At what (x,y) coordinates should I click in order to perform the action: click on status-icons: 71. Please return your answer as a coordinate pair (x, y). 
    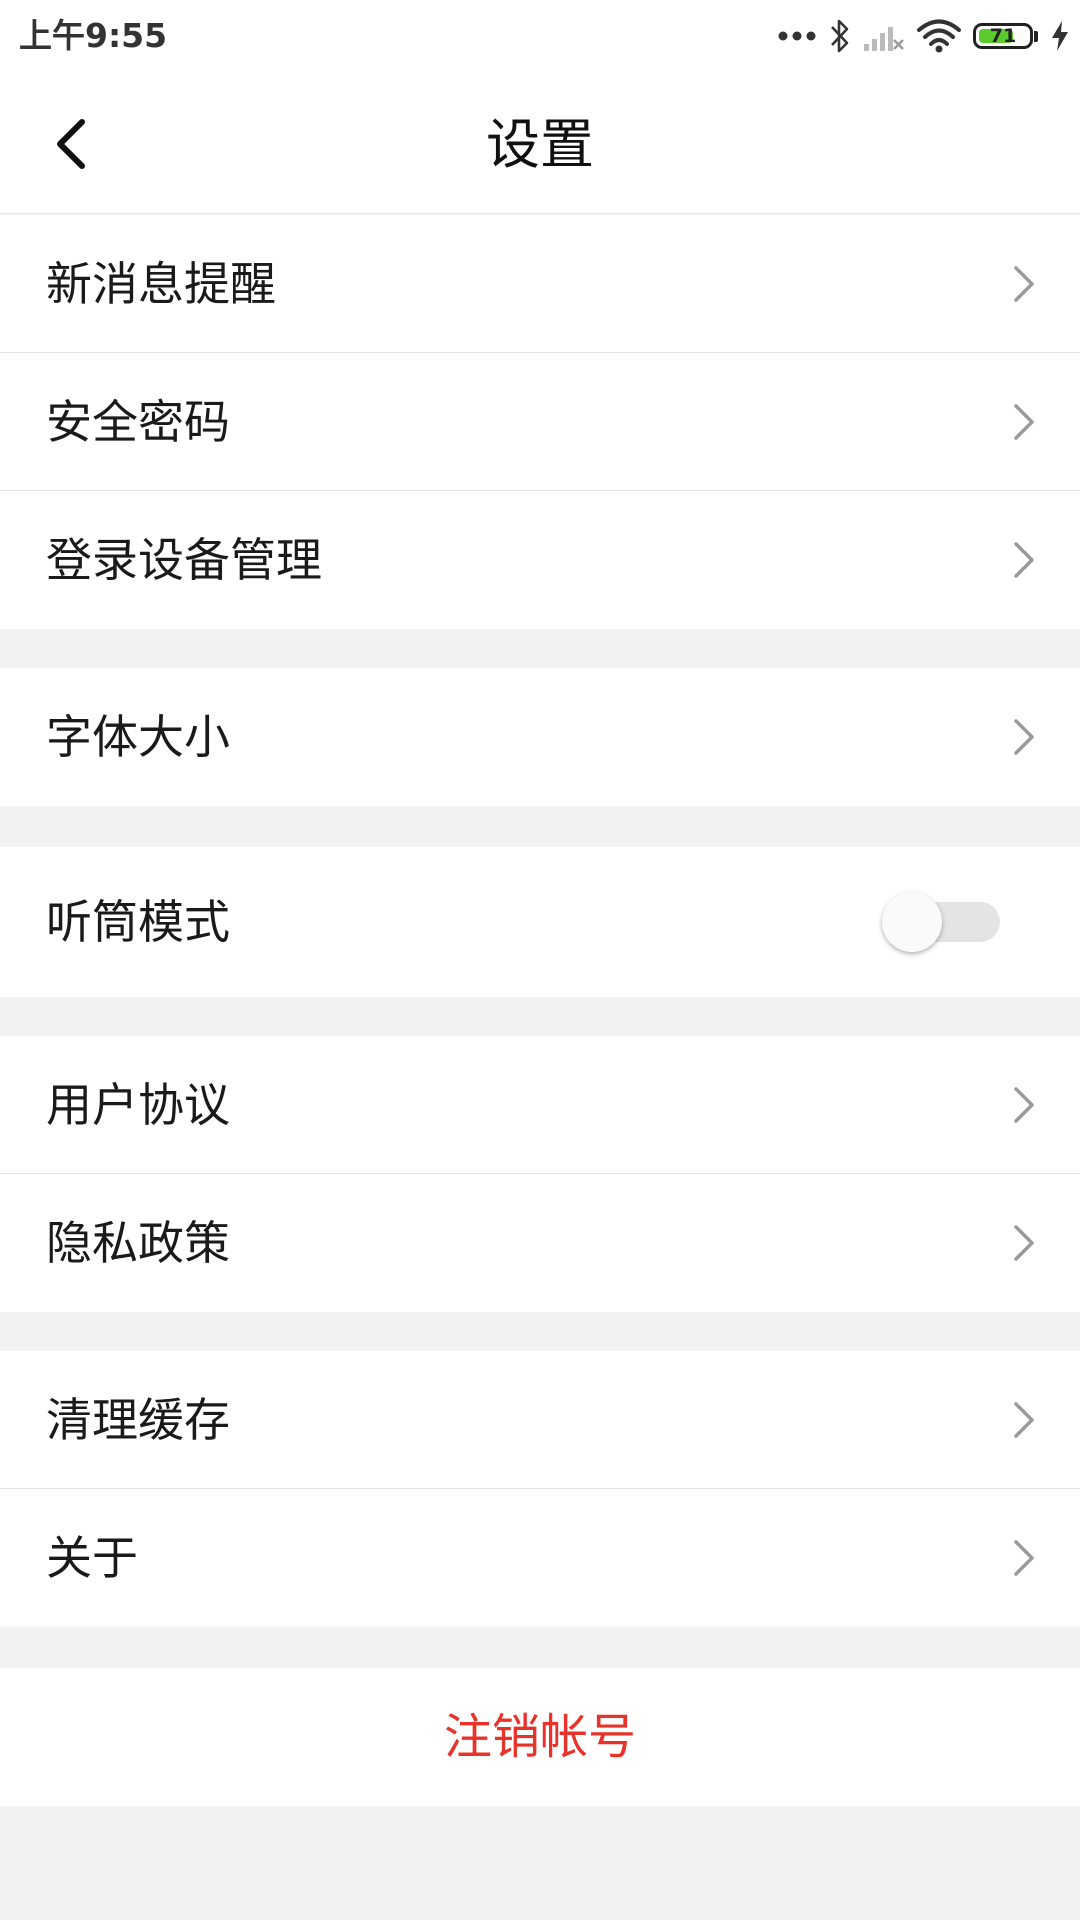
    Looking at the image, I should click on (917, 36).